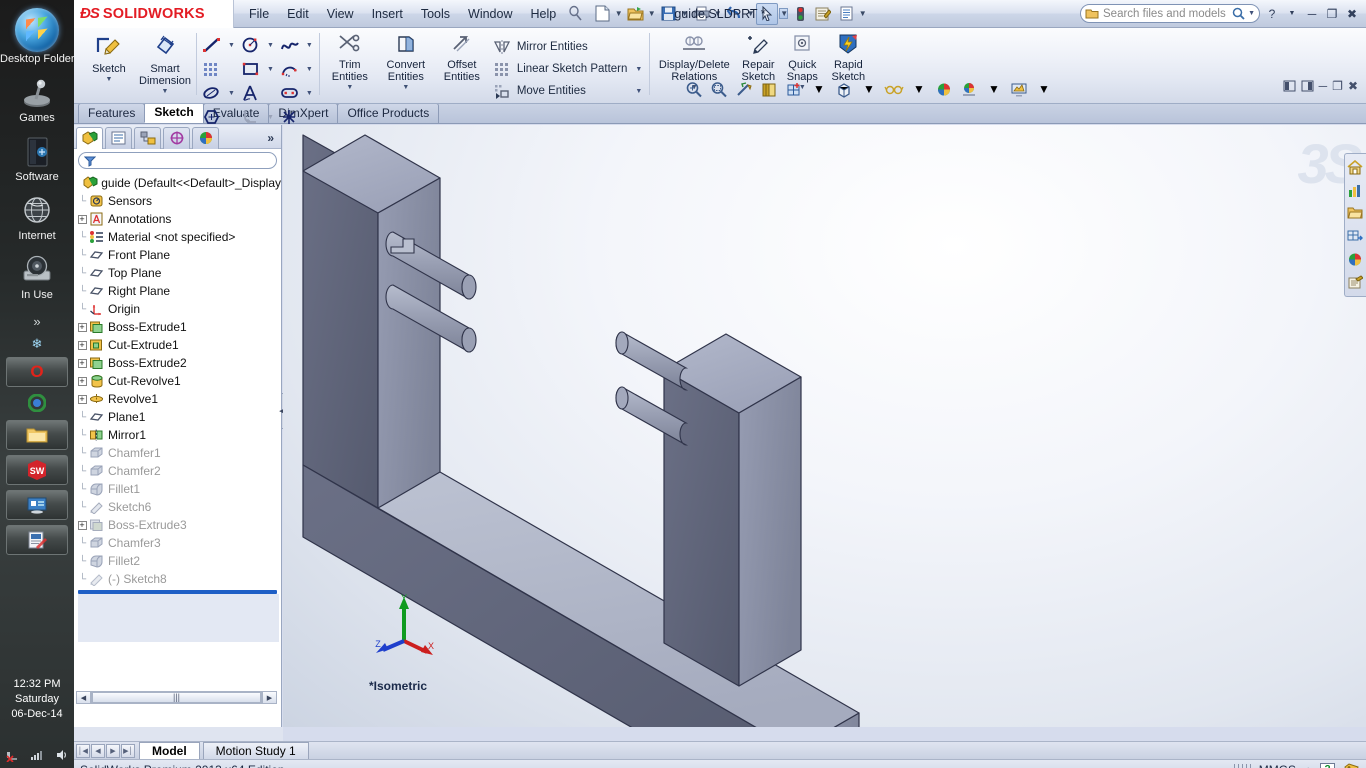 This screenshot has height=768, width=1366. What do you see at coordinates (435, 14) in the screenshot?
I see `menu-tools: Tools` at bounding box center [435, 14].